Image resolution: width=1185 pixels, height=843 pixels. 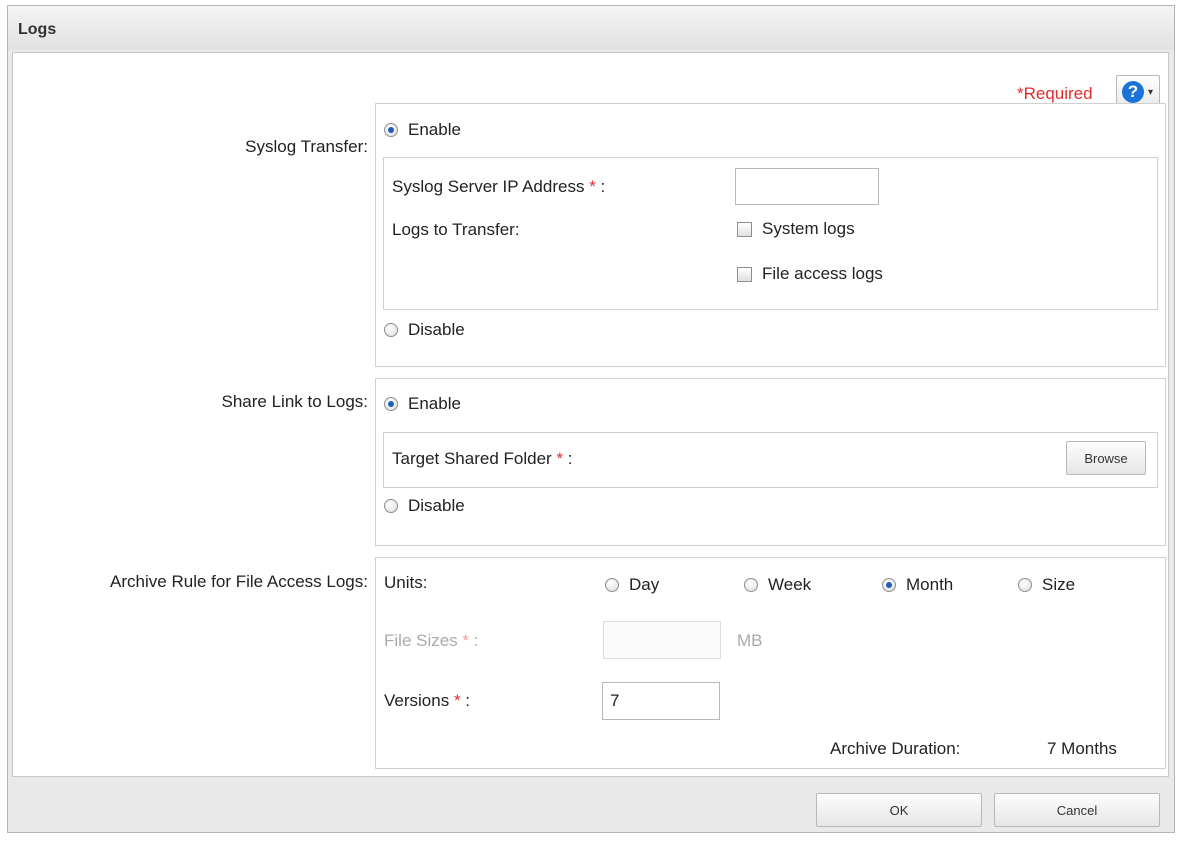 I want to click on file-sizes-label: File Sizes * :, so click(x=431, y=640).